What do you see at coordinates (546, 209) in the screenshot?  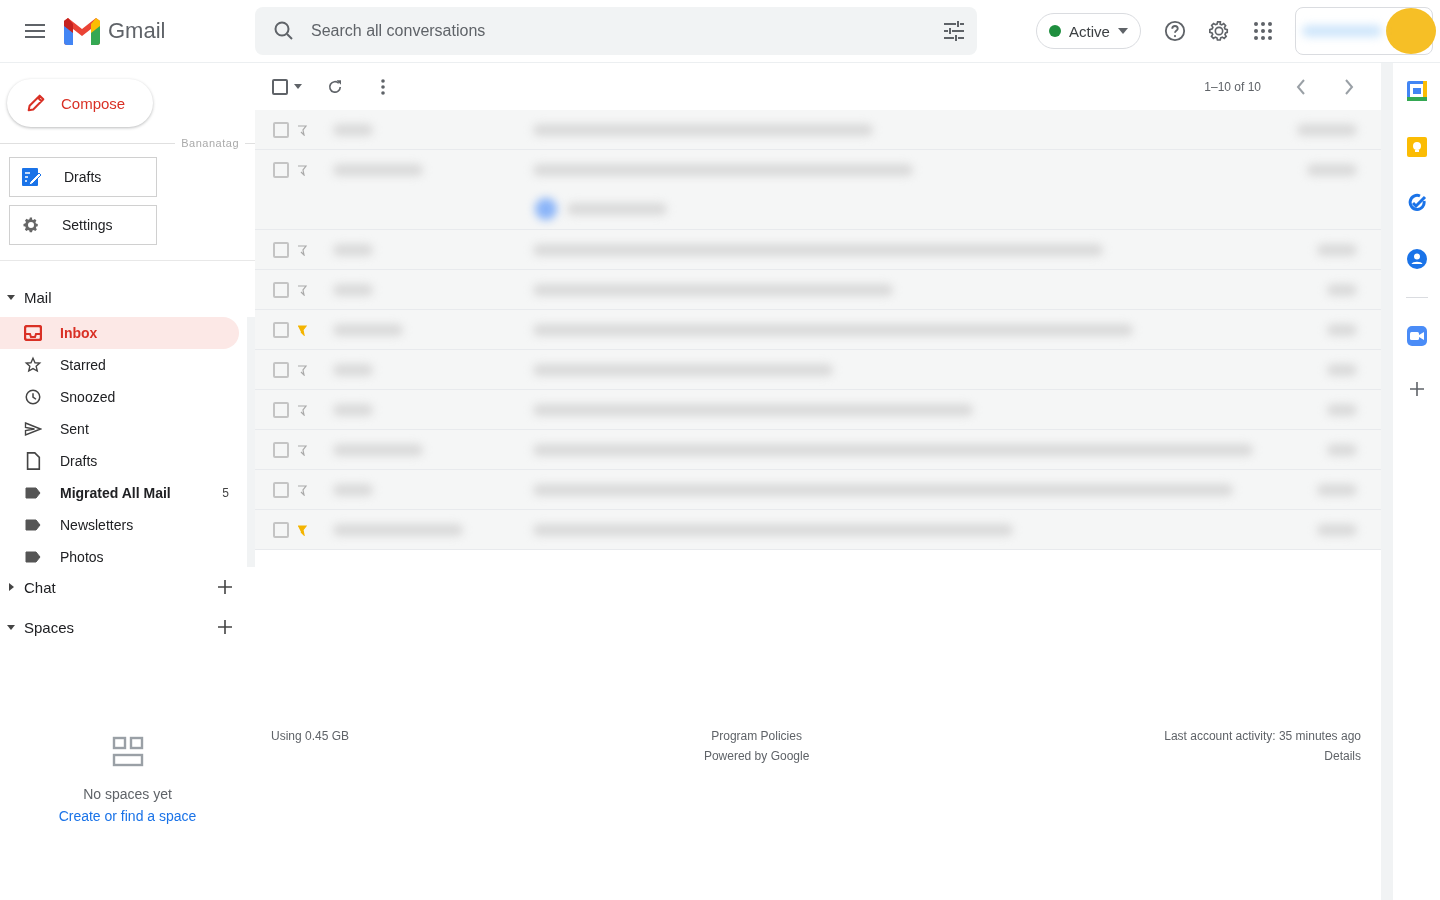 I see `blurred-chip` at bounding box center [546, 209].